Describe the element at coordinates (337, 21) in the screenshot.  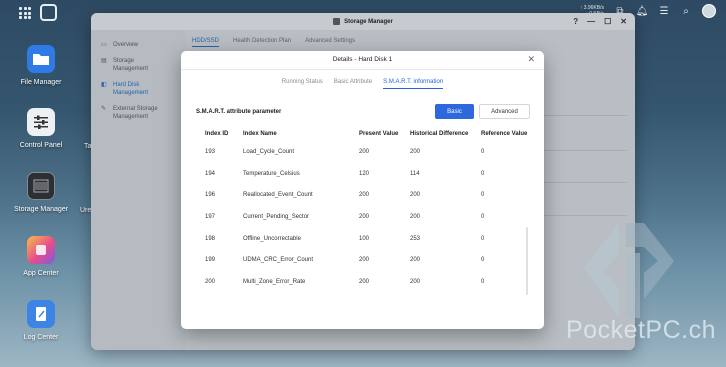
I see `storage-app-icon` at that location.